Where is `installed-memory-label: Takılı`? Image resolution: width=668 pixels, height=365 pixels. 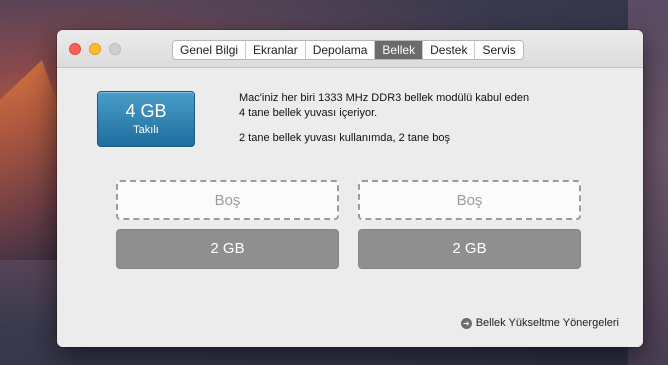 installed-memory-label: Takılı is located at coordinates (146, 130).